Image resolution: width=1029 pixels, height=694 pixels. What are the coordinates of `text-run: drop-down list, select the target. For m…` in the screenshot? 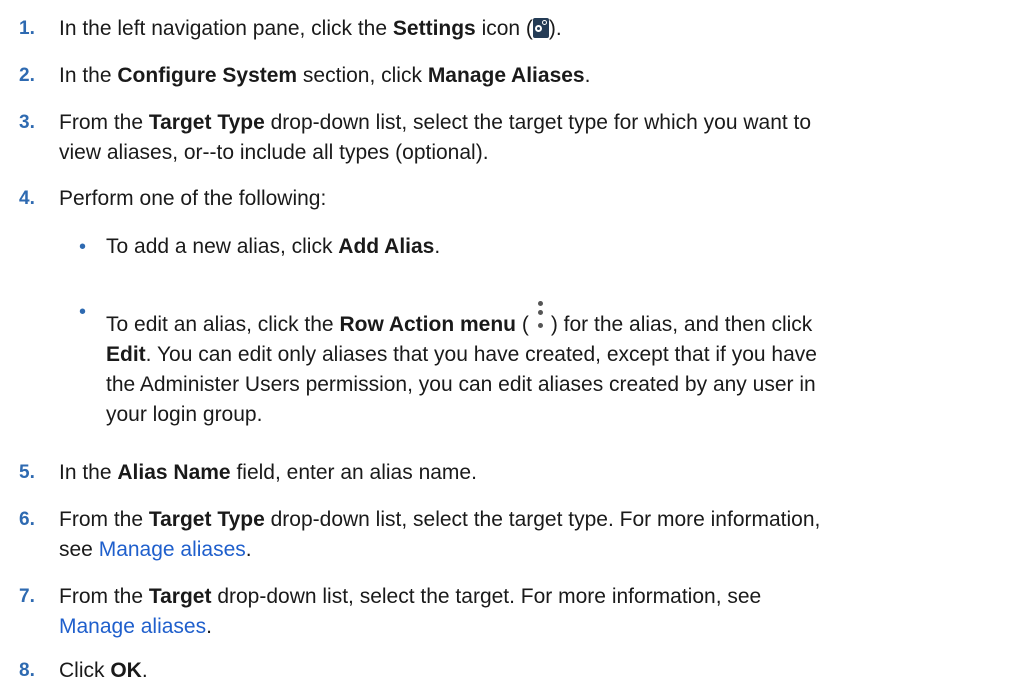 It's located at (486, 596).